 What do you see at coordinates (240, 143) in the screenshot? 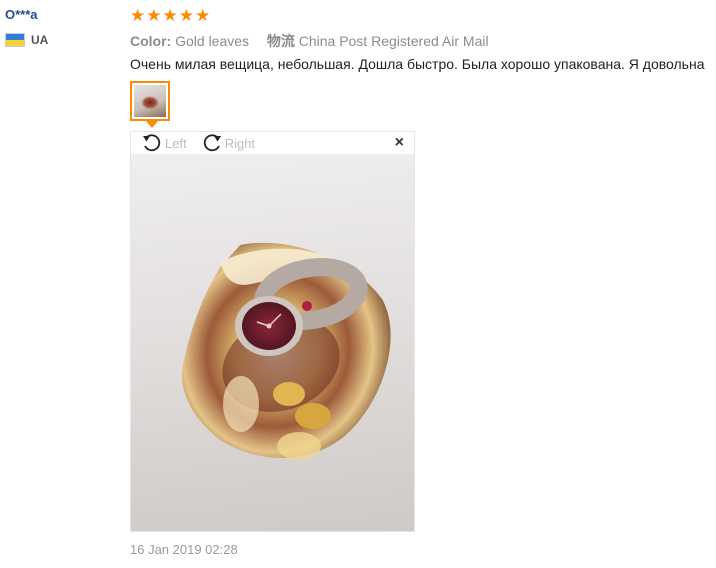
I see `rotate-right-label: Right` at bounding box center [240, 143].